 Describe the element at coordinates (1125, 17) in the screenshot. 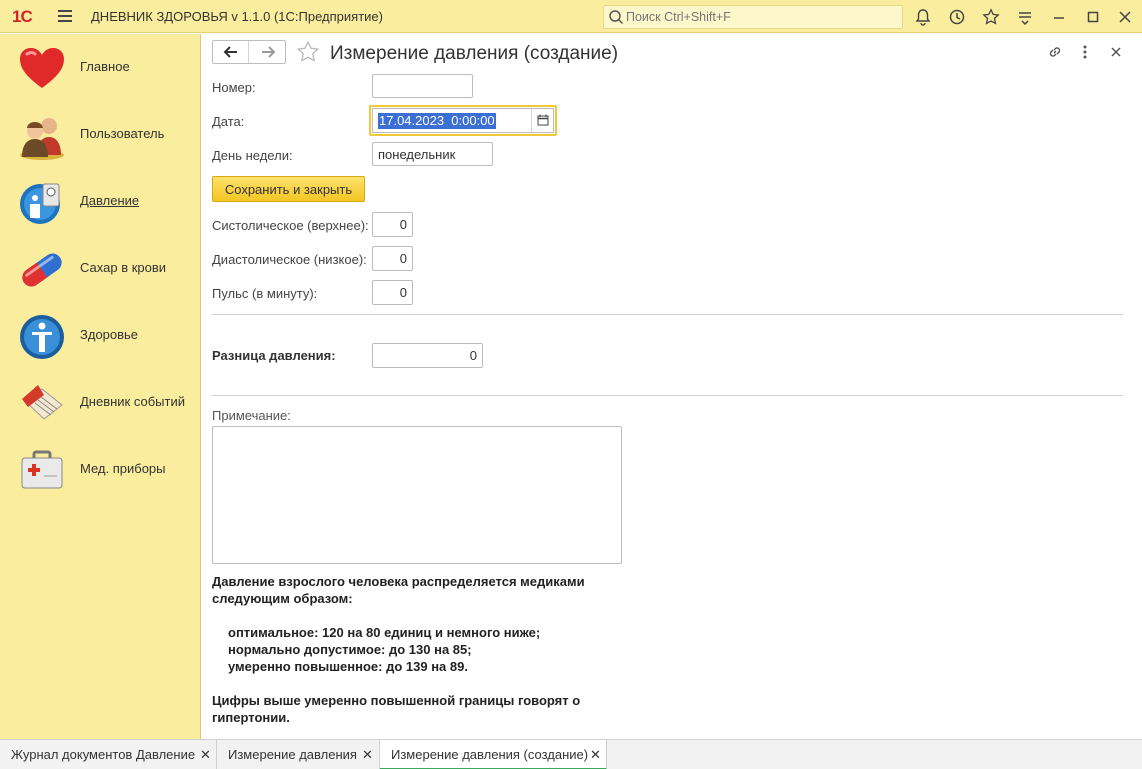

I see `close-window-icon` at that location.